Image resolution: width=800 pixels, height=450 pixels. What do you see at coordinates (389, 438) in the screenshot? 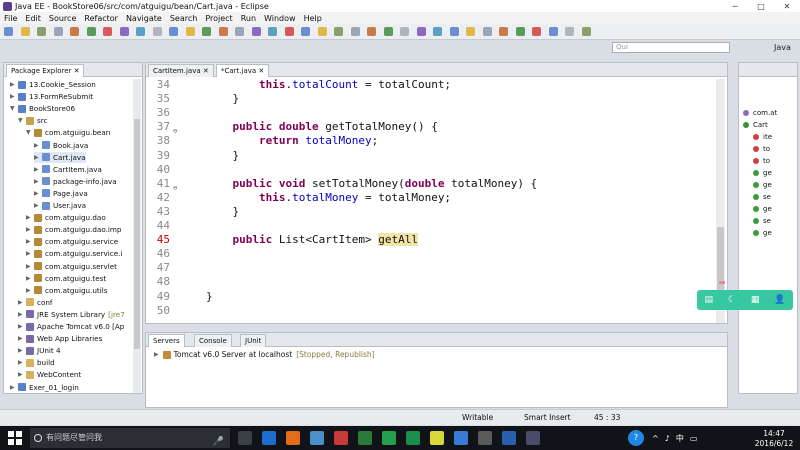
I see `taskbar-app-7-icon` at bounding box center [389, 438].